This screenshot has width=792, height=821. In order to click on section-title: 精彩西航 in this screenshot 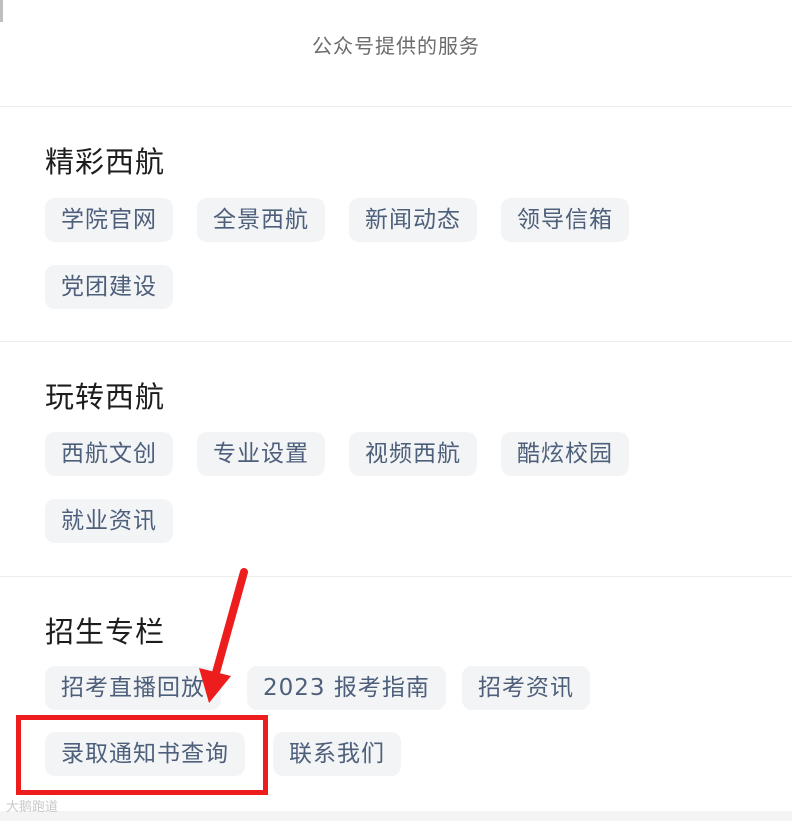, I will do `click(105, 162)`.